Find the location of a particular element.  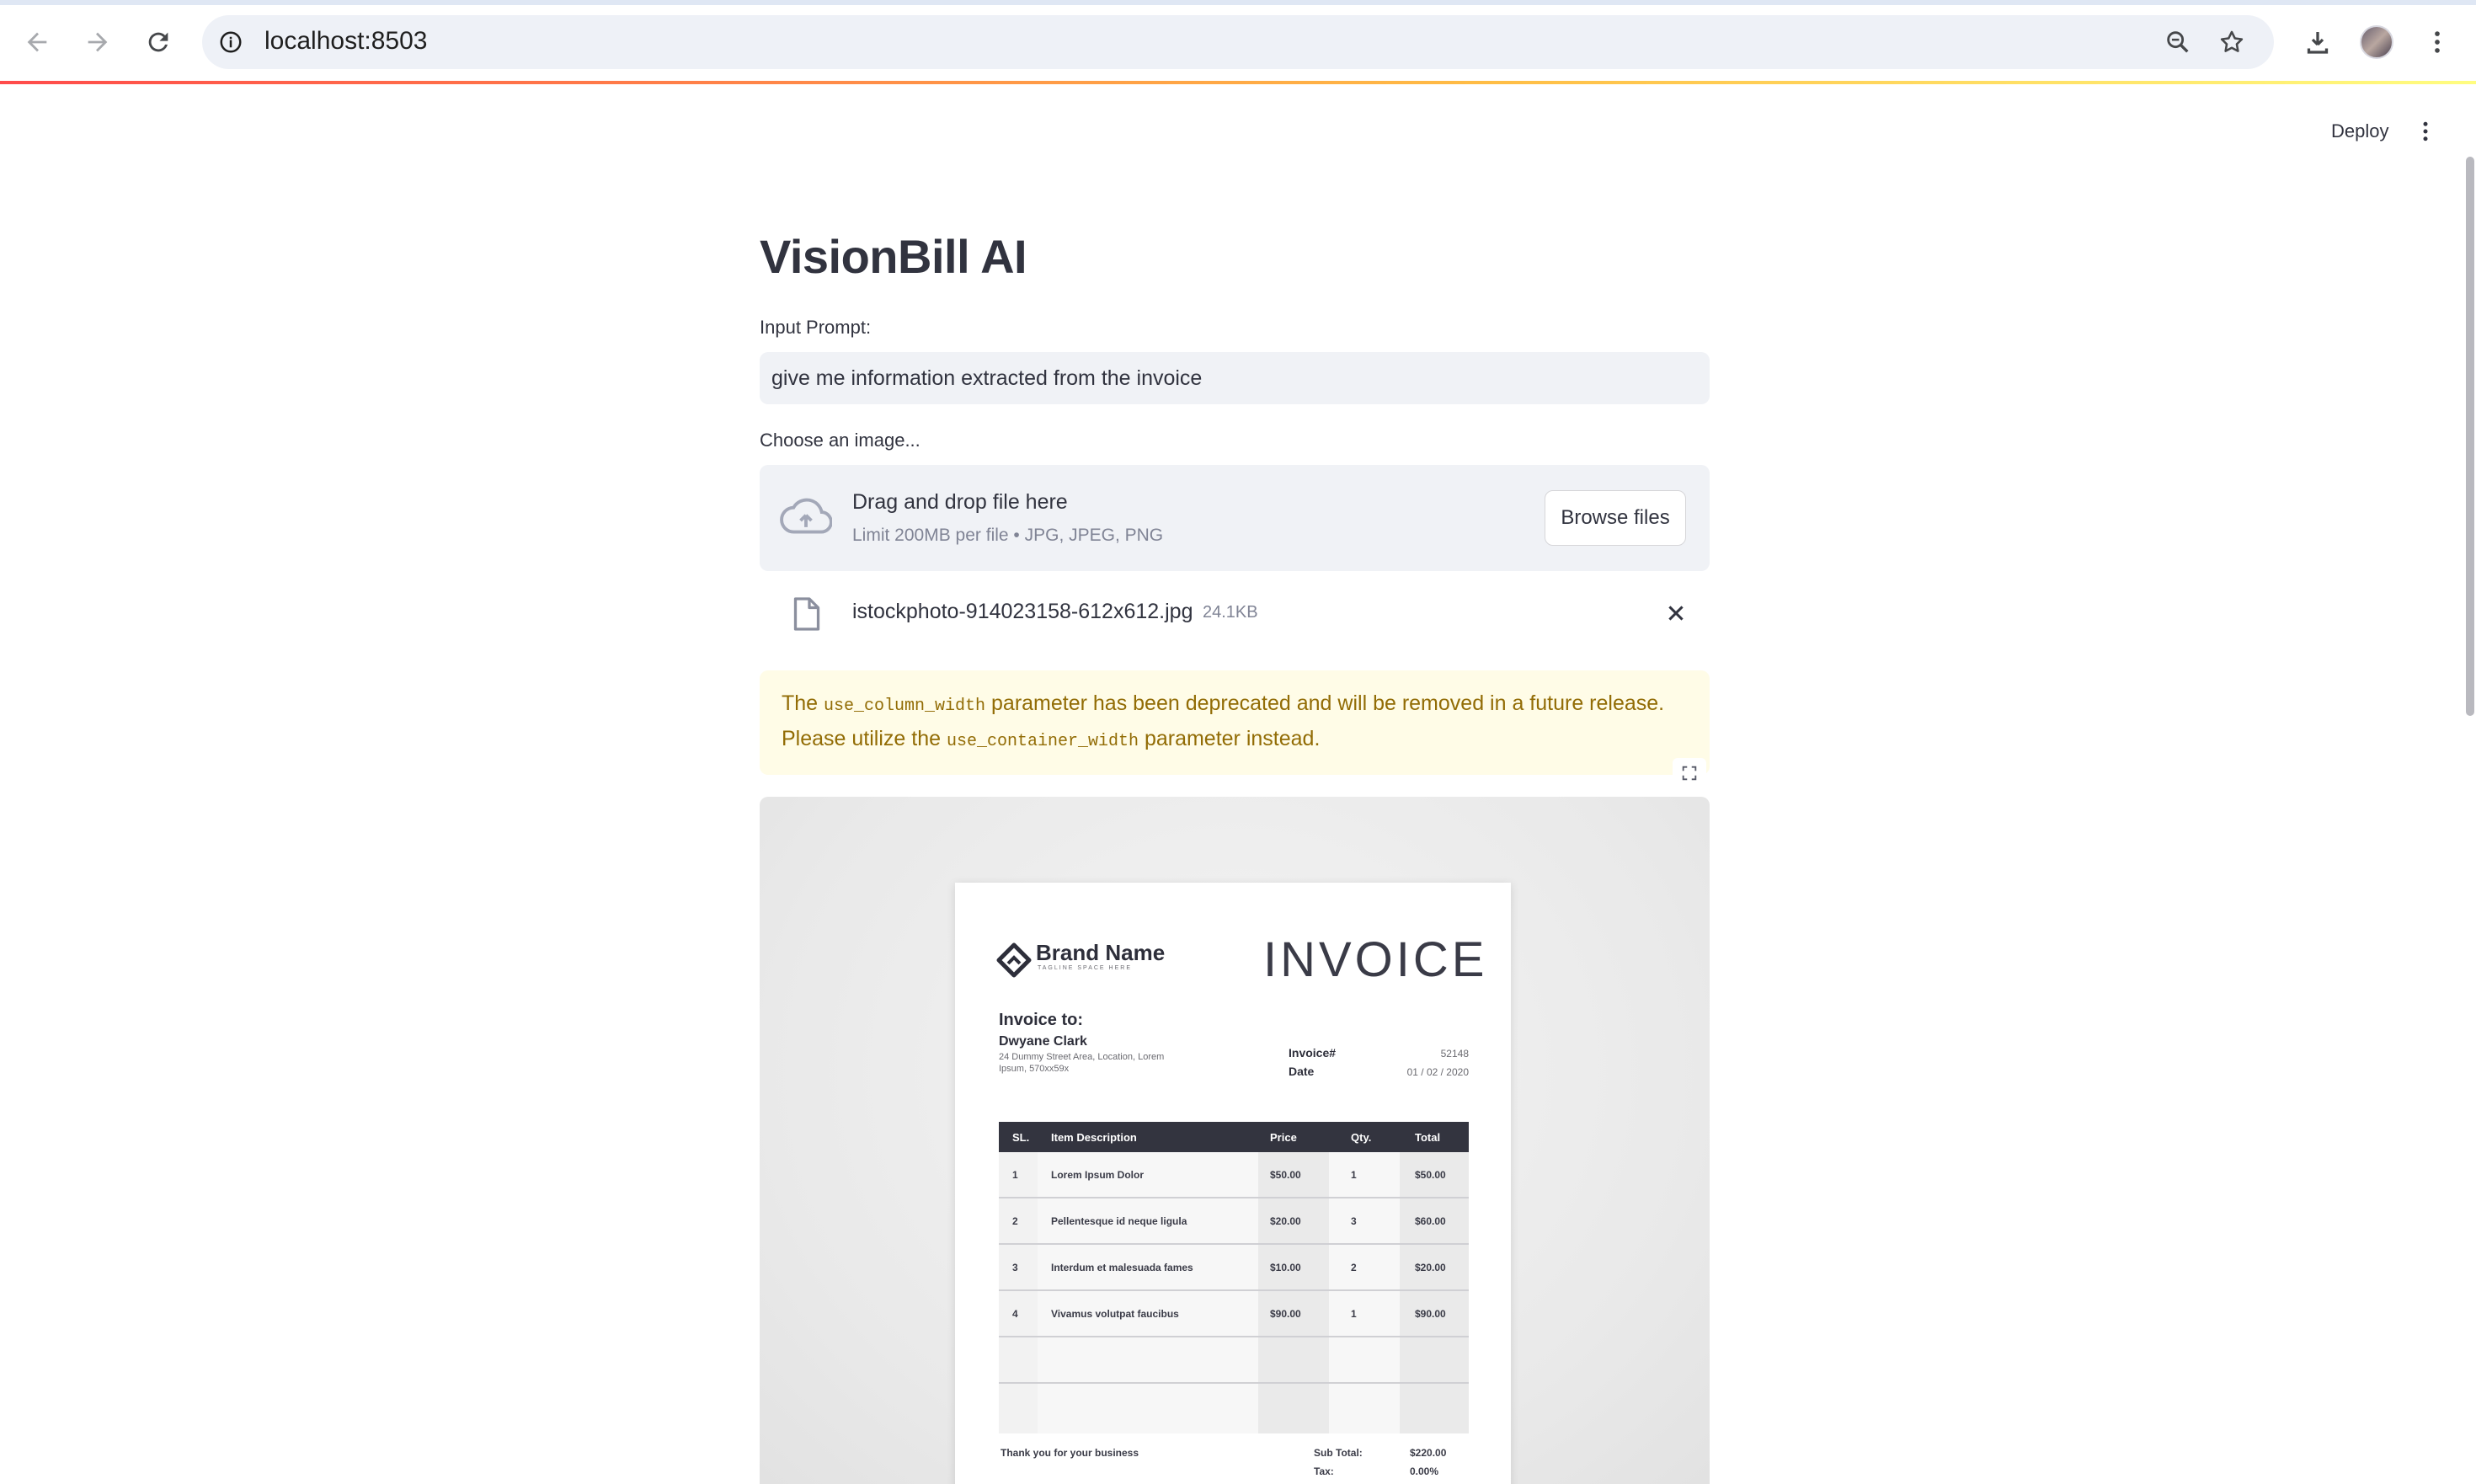

zoom-icon is located at coordinates (2178, 42).